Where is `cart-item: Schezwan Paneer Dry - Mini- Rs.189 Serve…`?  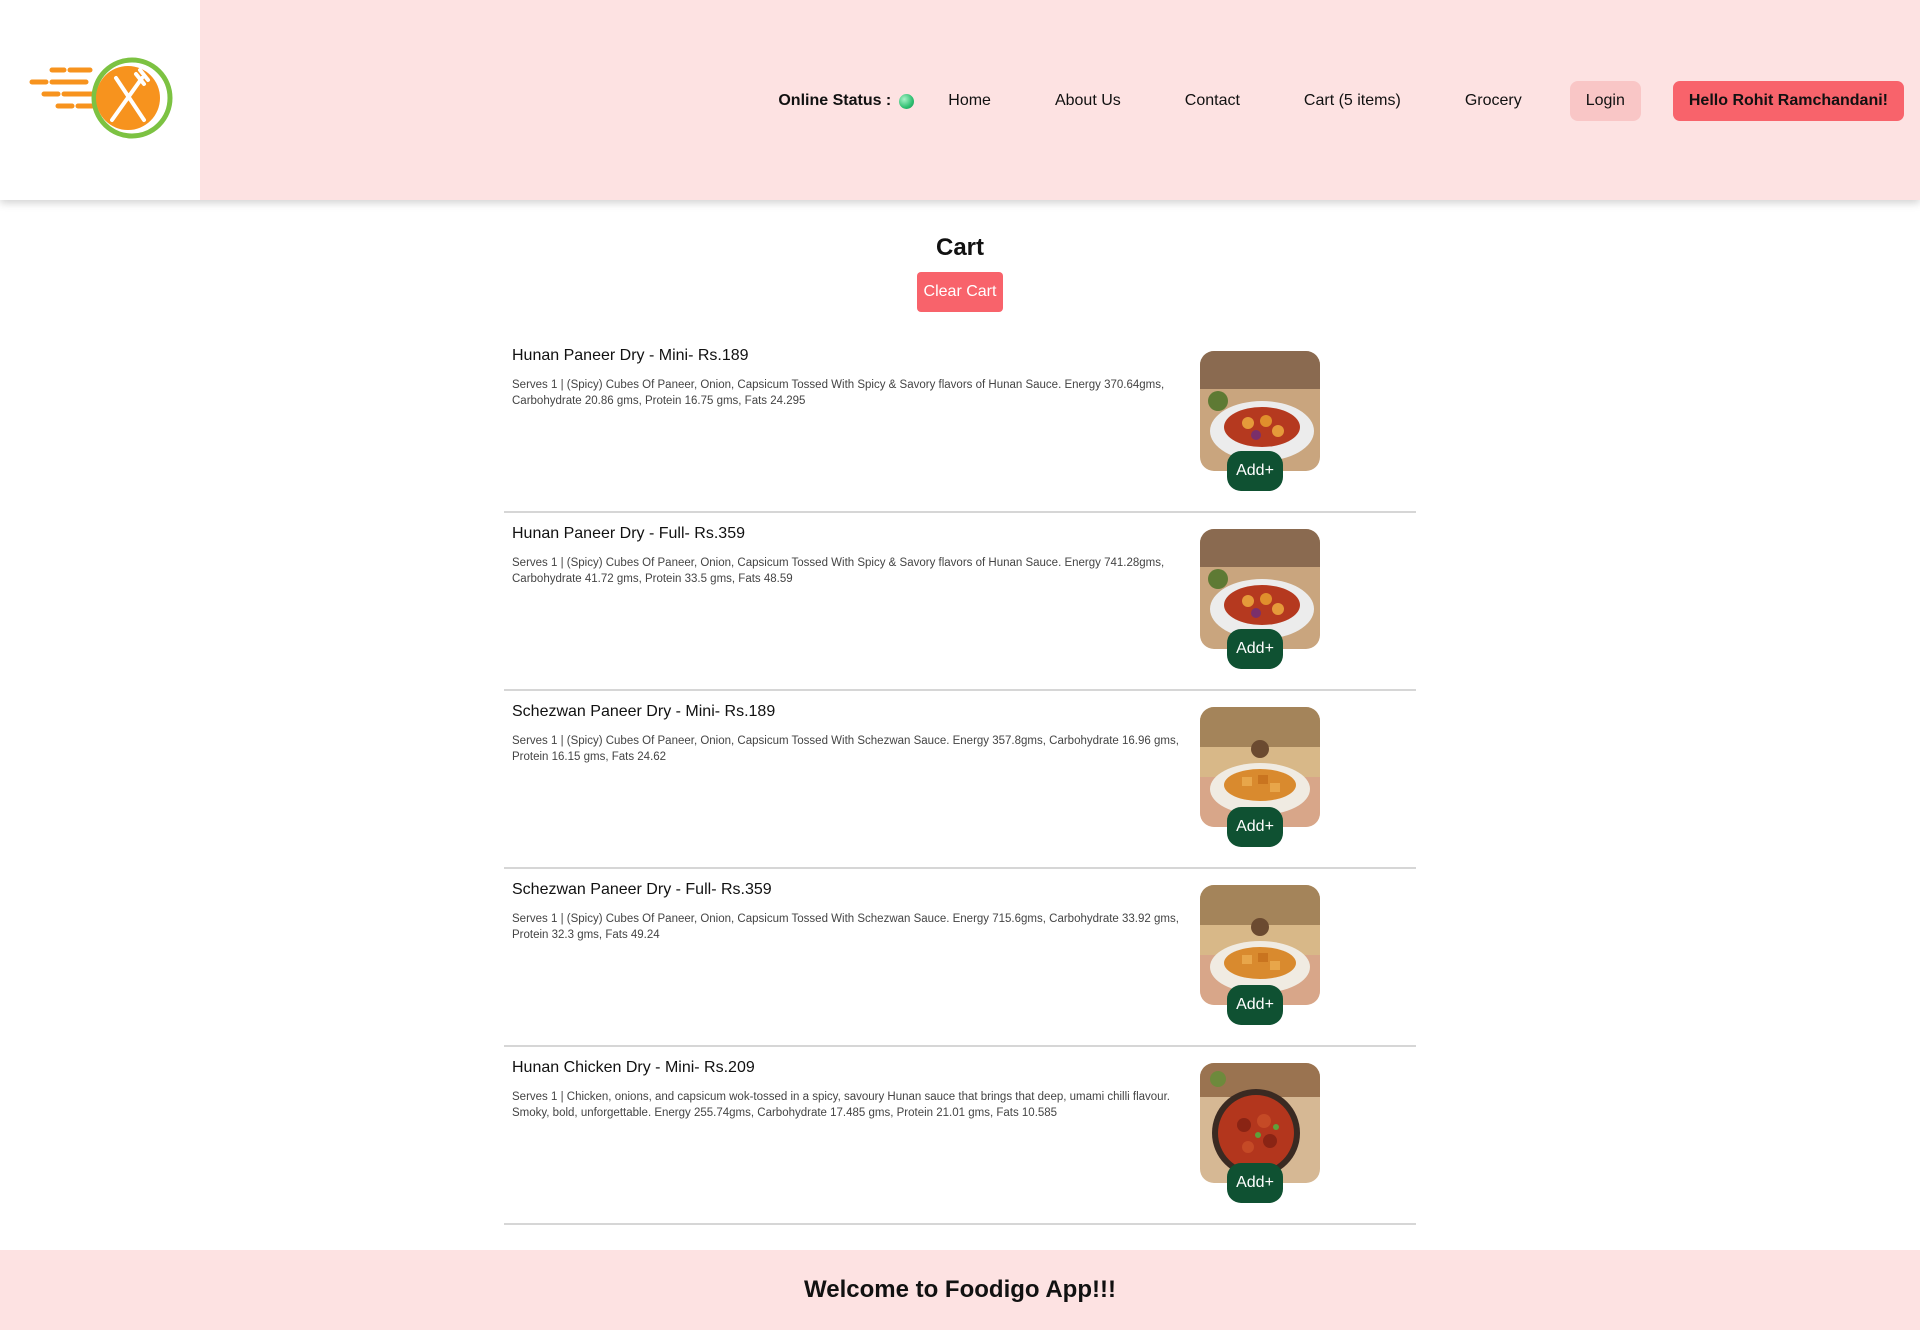 cart-item: Schezwan Paneer Dry - Mini- Rs.189 Serve… is located at coordinates (960, 780).